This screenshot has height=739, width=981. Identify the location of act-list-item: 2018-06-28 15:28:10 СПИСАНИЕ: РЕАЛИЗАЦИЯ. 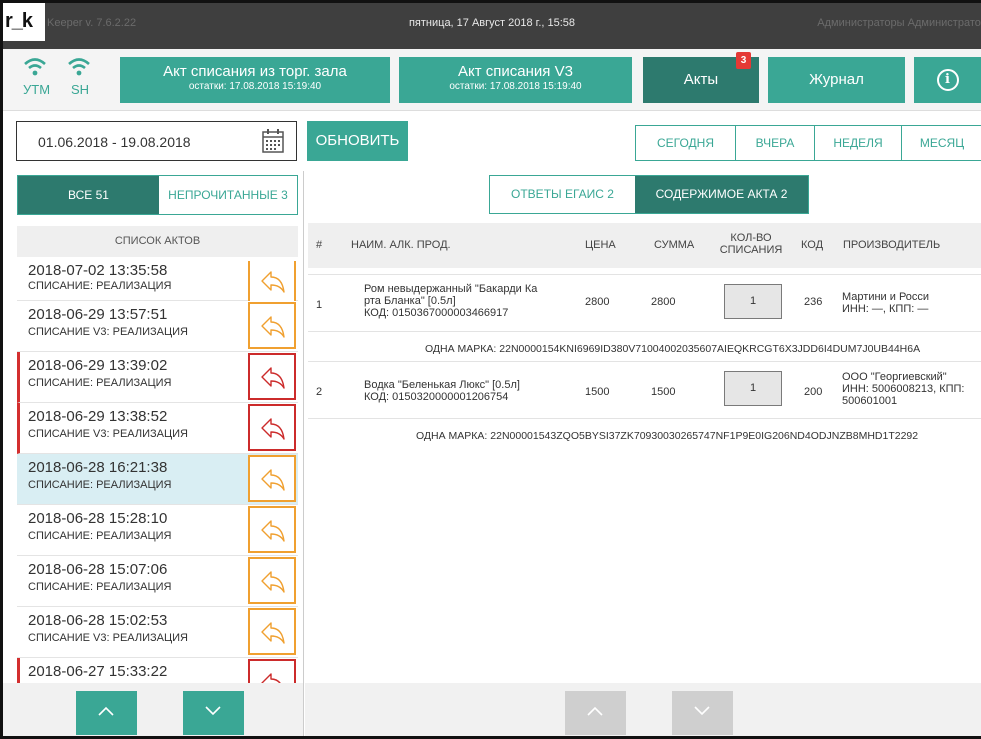
(157, 530).